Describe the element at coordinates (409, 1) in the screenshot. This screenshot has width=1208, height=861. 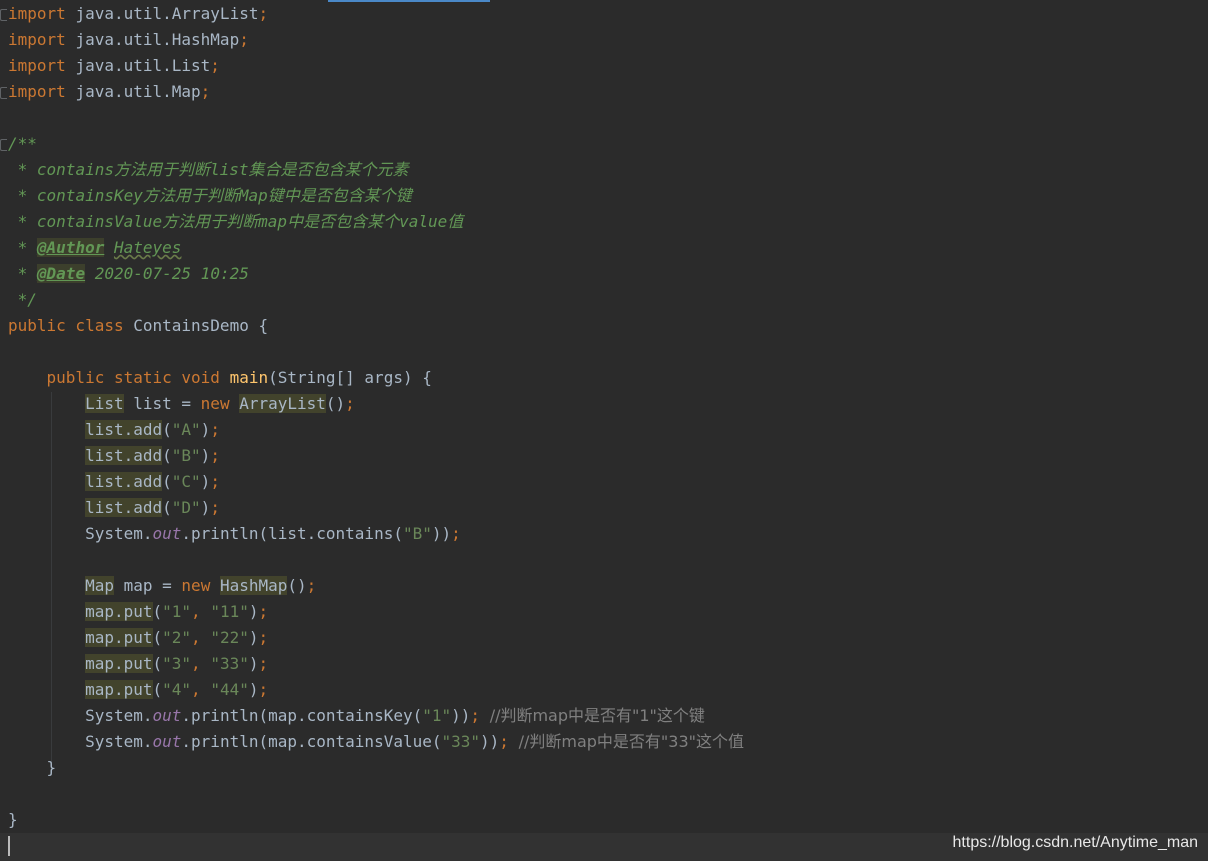
I see `tab-indicator` at that location.